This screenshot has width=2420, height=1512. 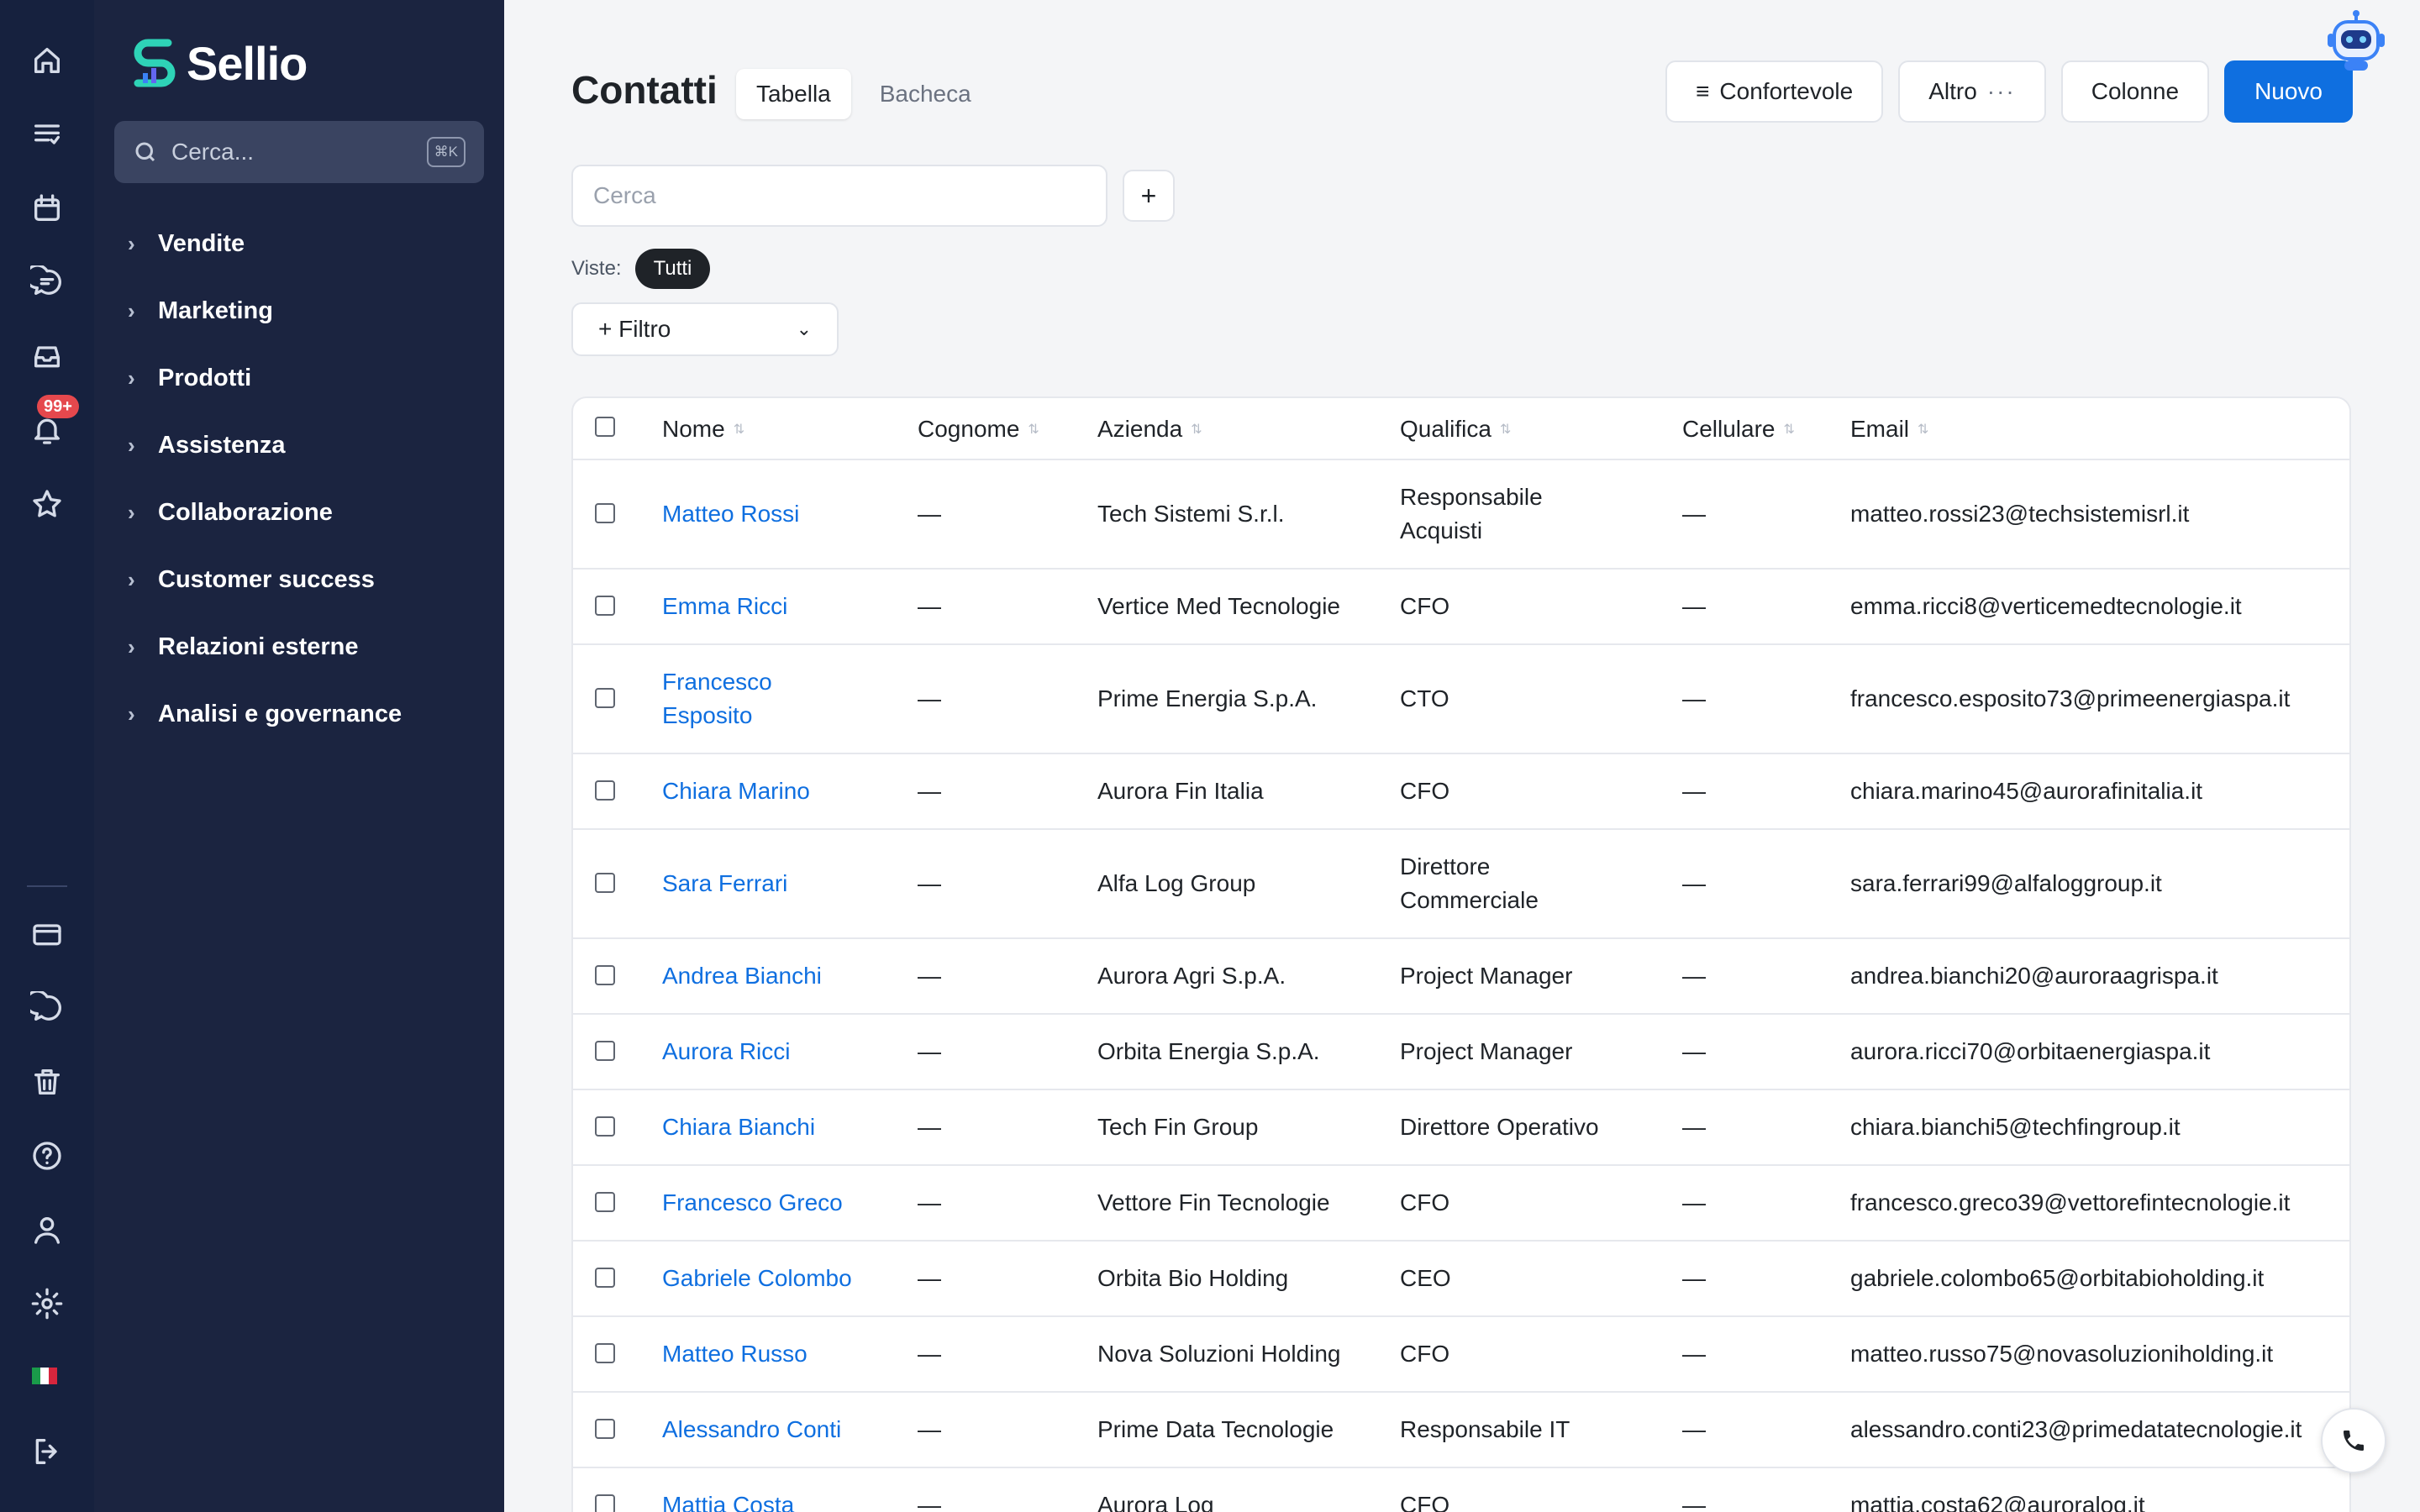 I want to click on sidebar-search: Cerca... ⌘K, so click(x=299, y=152).